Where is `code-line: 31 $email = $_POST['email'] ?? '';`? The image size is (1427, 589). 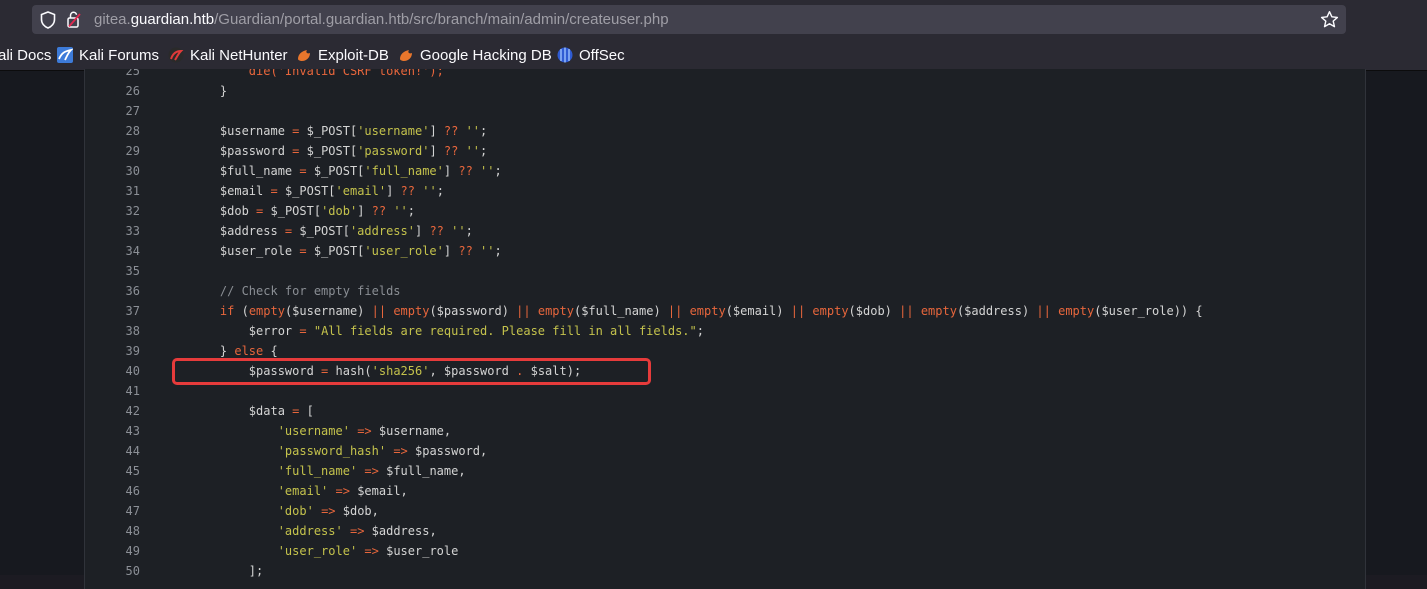
code-line: 31 $email = $_POST['email'] ?? ''; is located at coordinates (725, 191).